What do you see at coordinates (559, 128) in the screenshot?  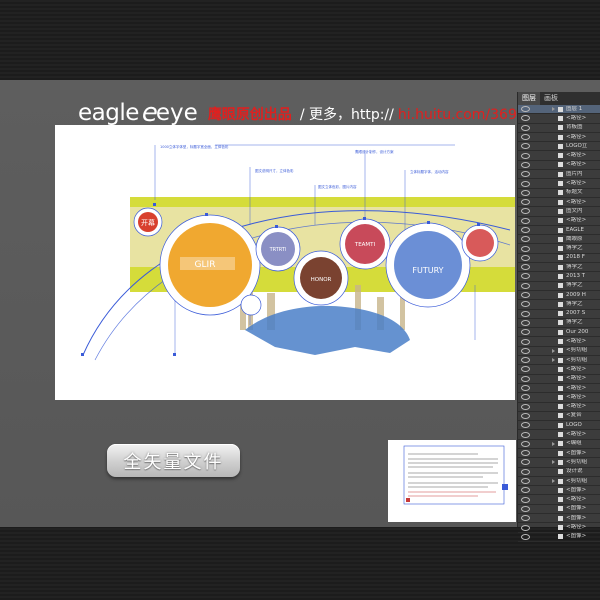 I see `layer-row: 背板图` at bounding box center [559, 128].